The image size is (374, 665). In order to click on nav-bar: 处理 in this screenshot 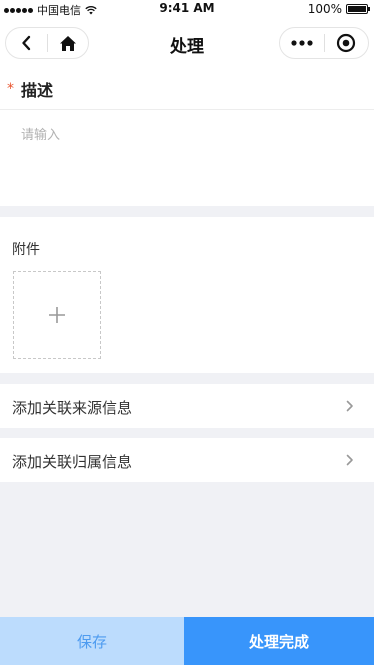, I will do `click(187, 44)`.